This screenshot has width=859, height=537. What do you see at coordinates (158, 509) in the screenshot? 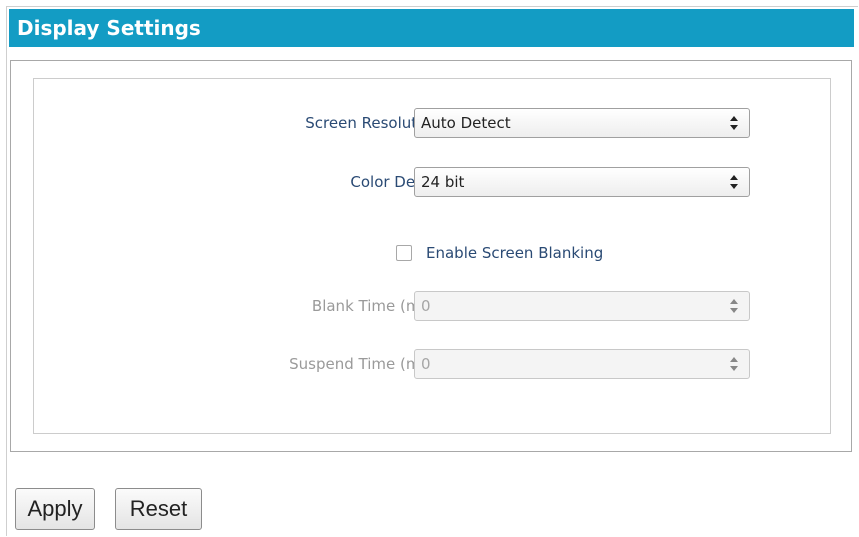
I see `reset-button: Reset` at bounding box center [158, 509].